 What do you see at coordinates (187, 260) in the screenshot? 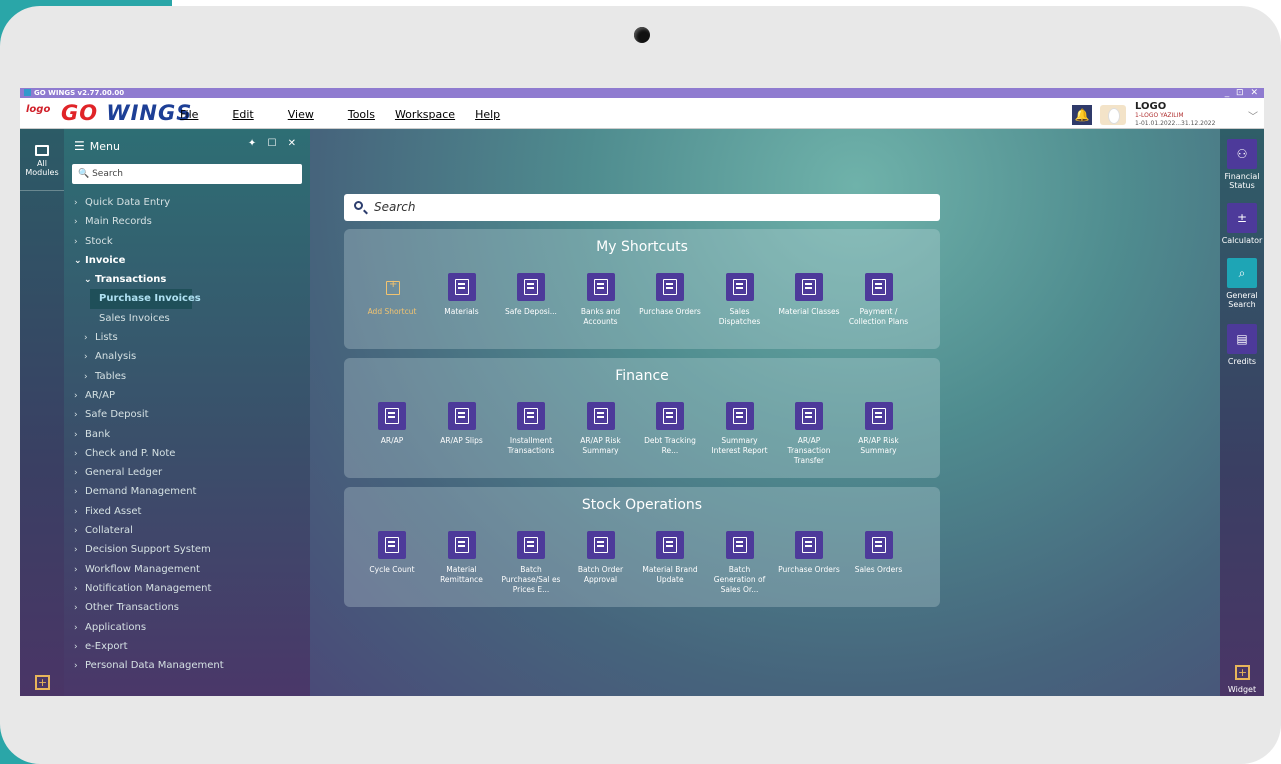
I see `menu-item-invoice: ⌄ Invoice` at bounding box center [187, 260].